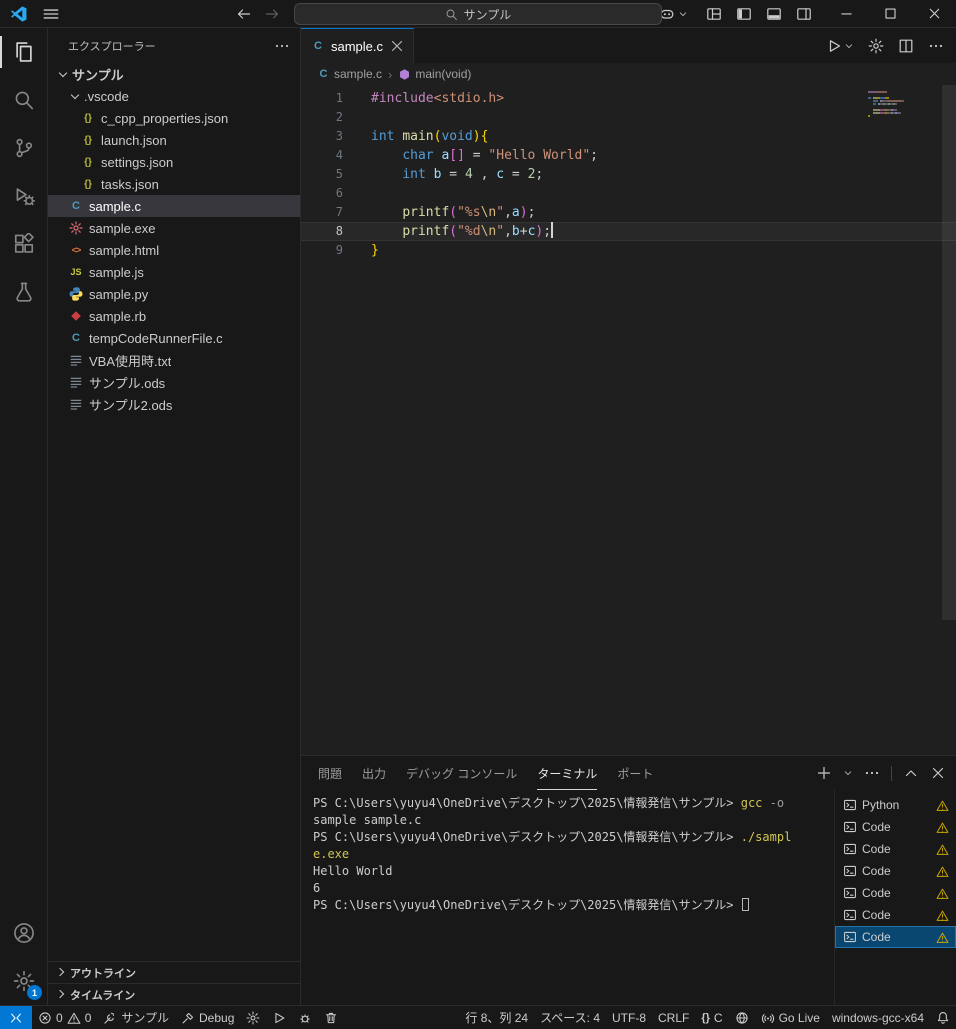  Describe the element at coordinates (23, 196) in the screenshot. I see `activity-item-run-and-debug` at that location.